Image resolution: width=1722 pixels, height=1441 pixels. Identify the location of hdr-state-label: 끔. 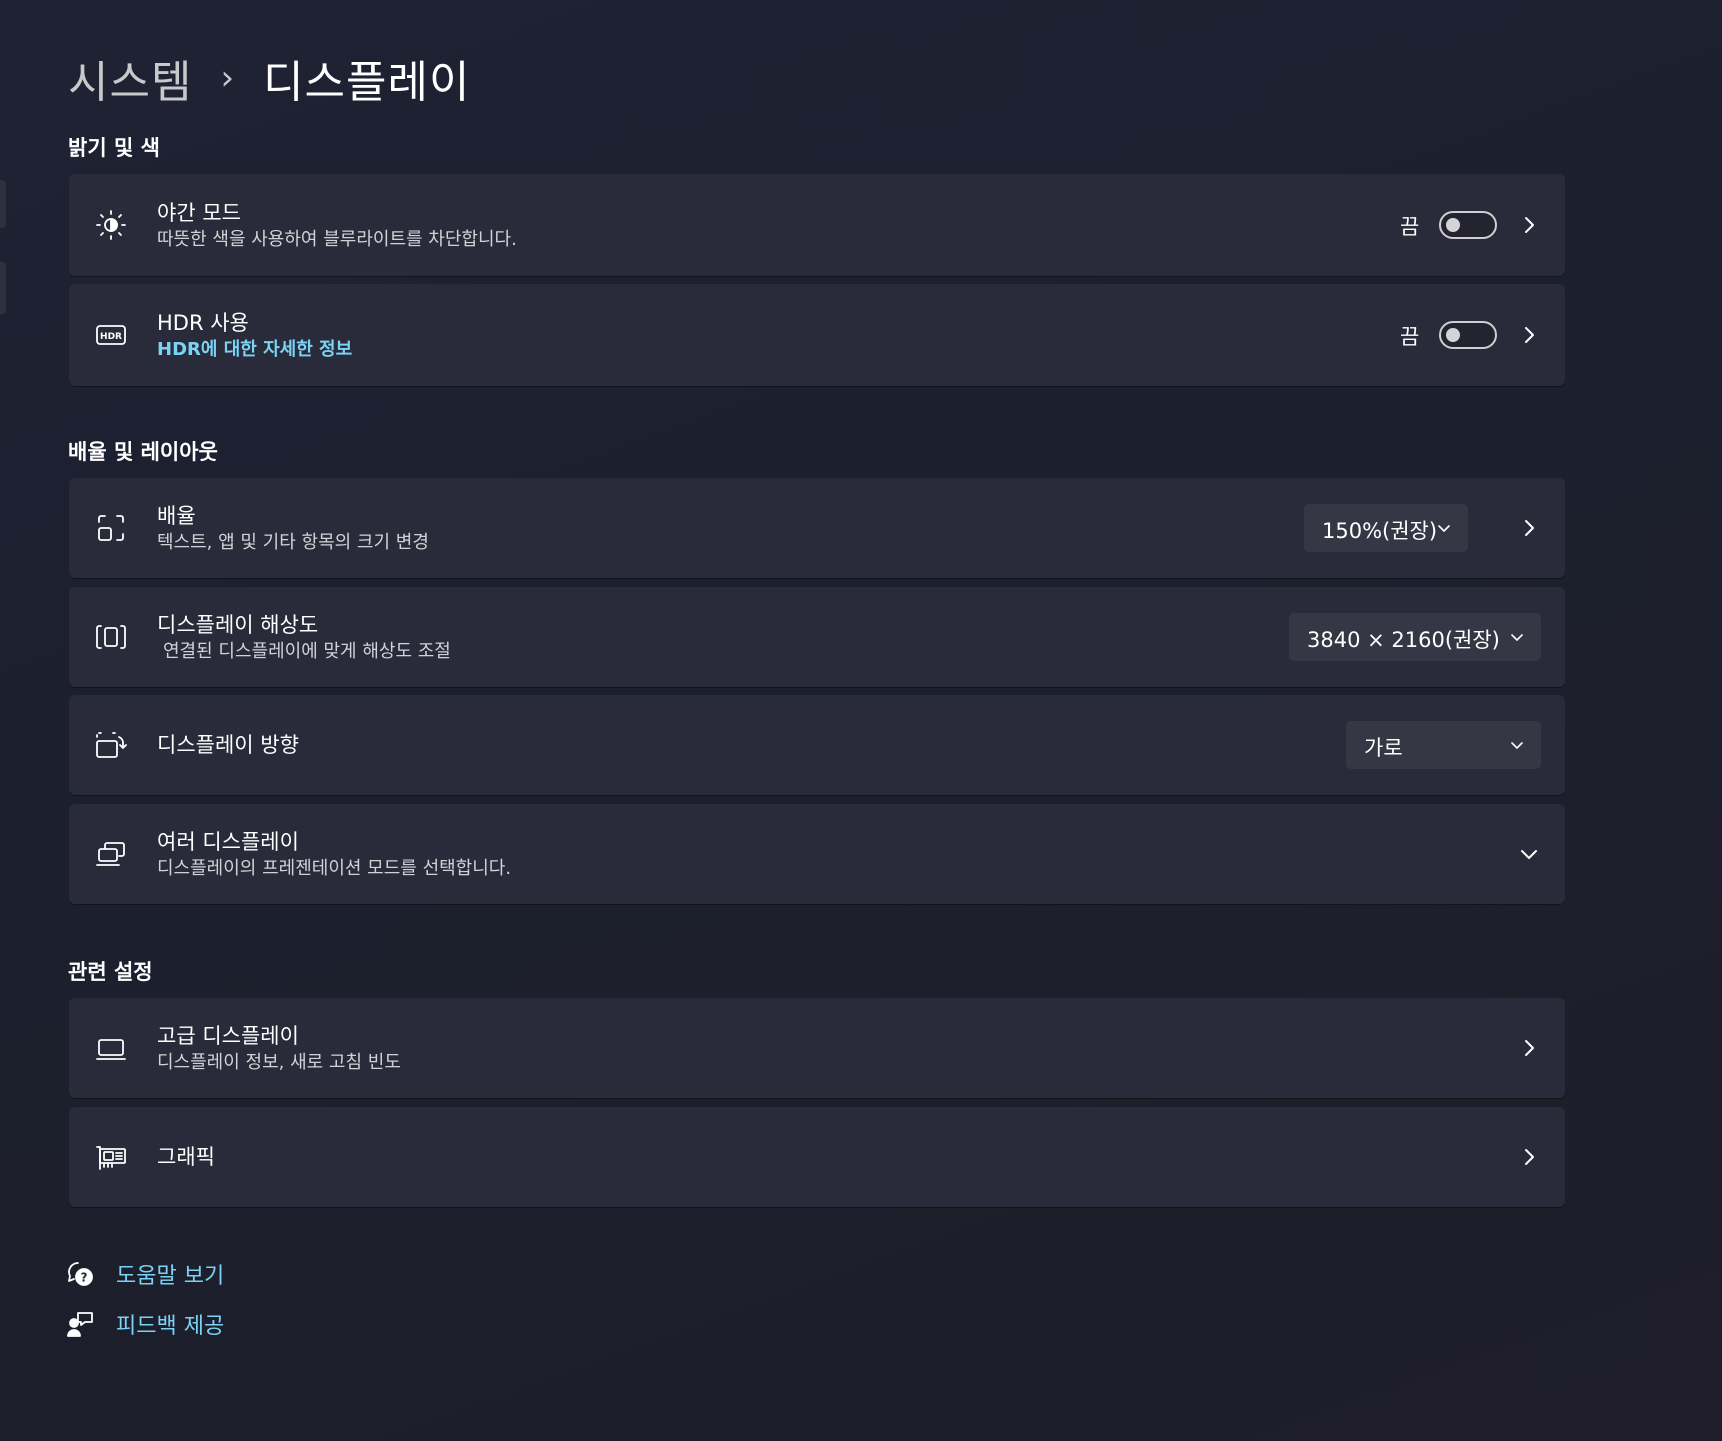
(1410, 337).